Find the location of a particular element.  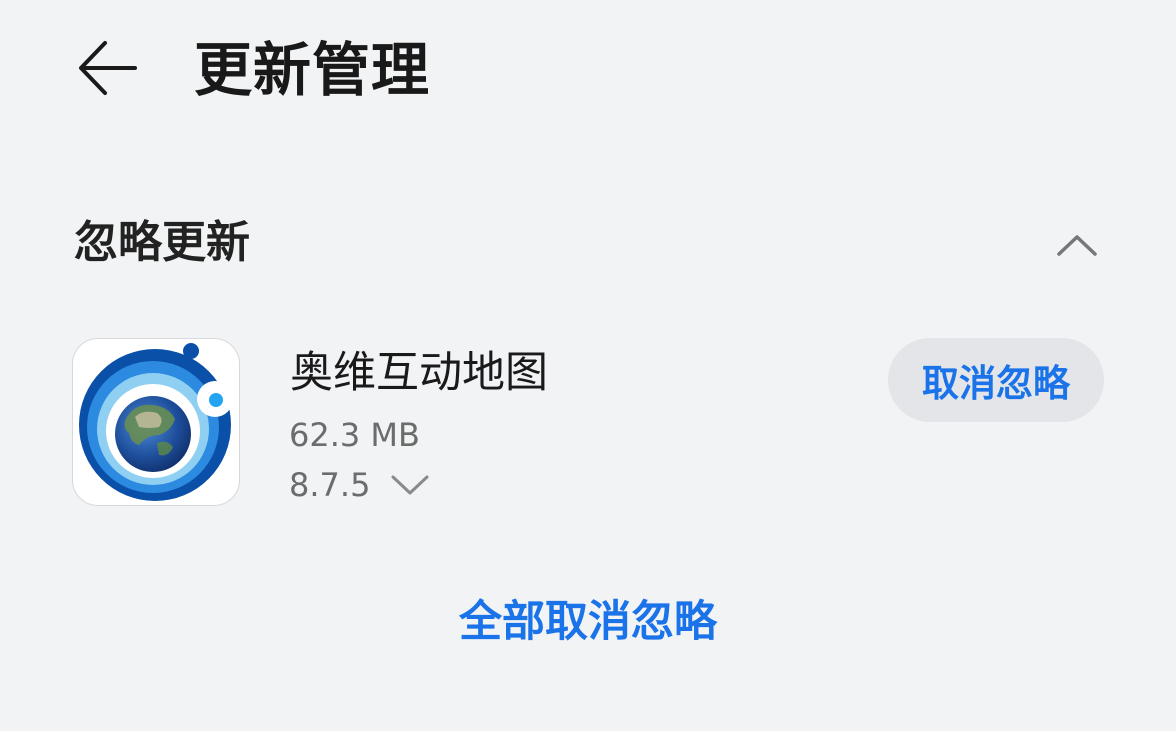

collapse-toggle is located at coordinates (1077, 247).